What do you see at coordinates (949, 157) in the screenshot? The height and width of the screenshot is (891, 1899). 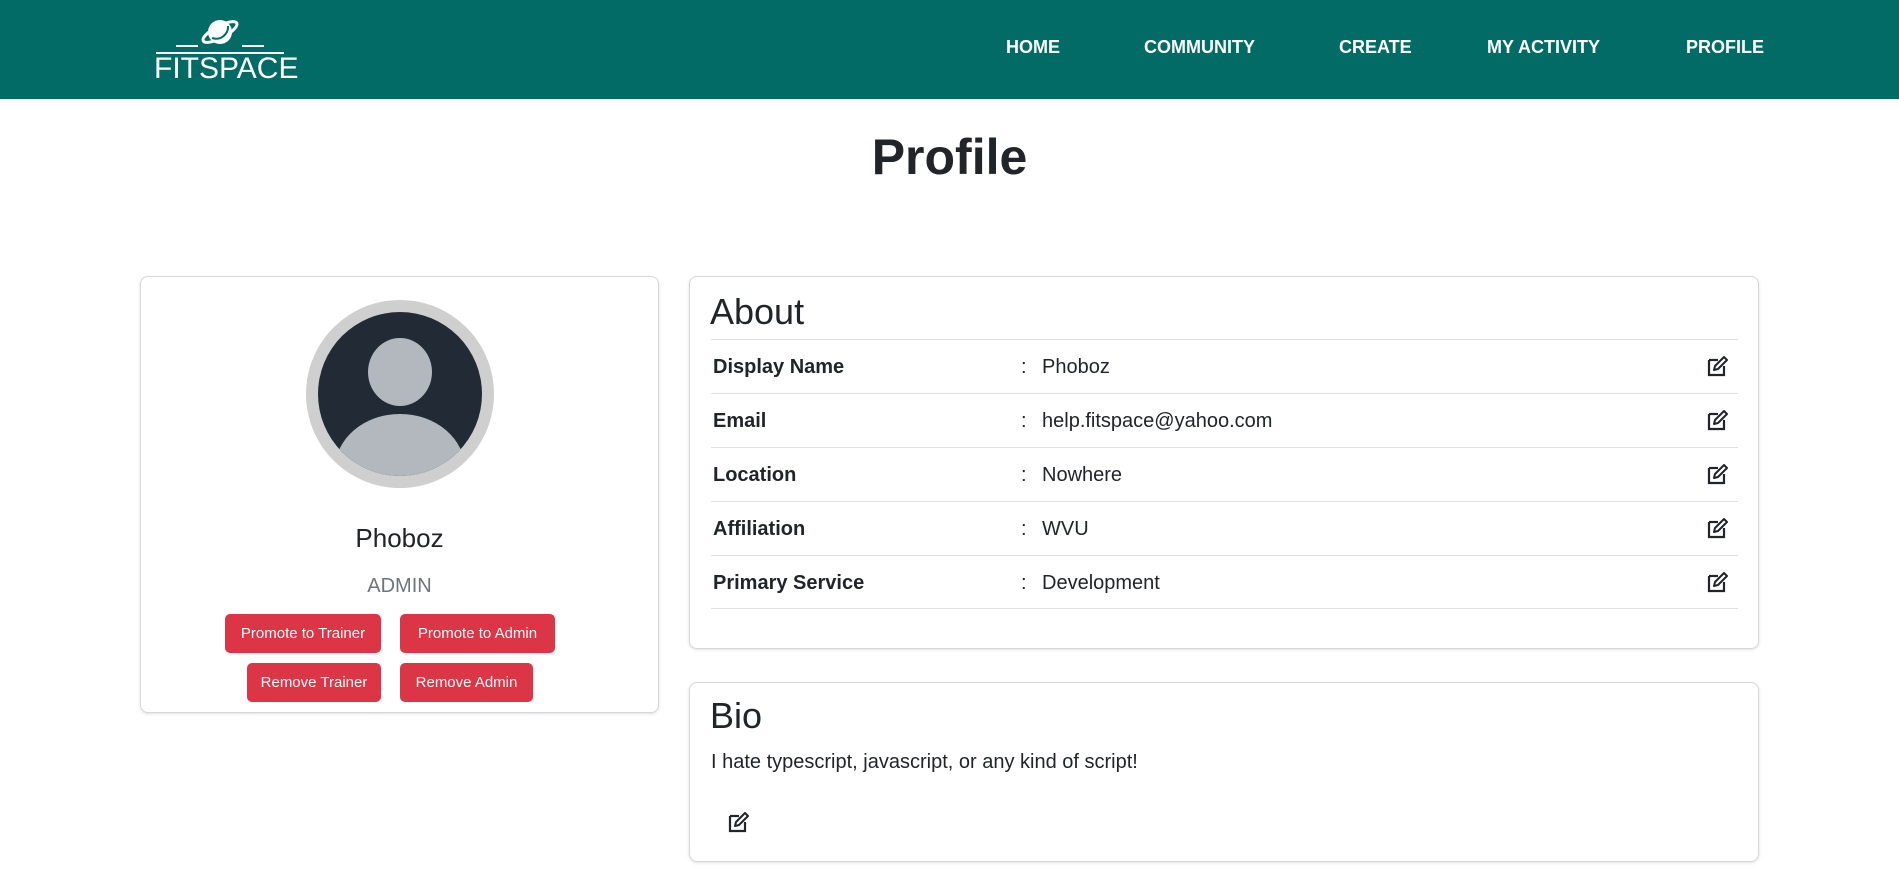 I see `page-title: Profile` at bounding box center [949, 157].